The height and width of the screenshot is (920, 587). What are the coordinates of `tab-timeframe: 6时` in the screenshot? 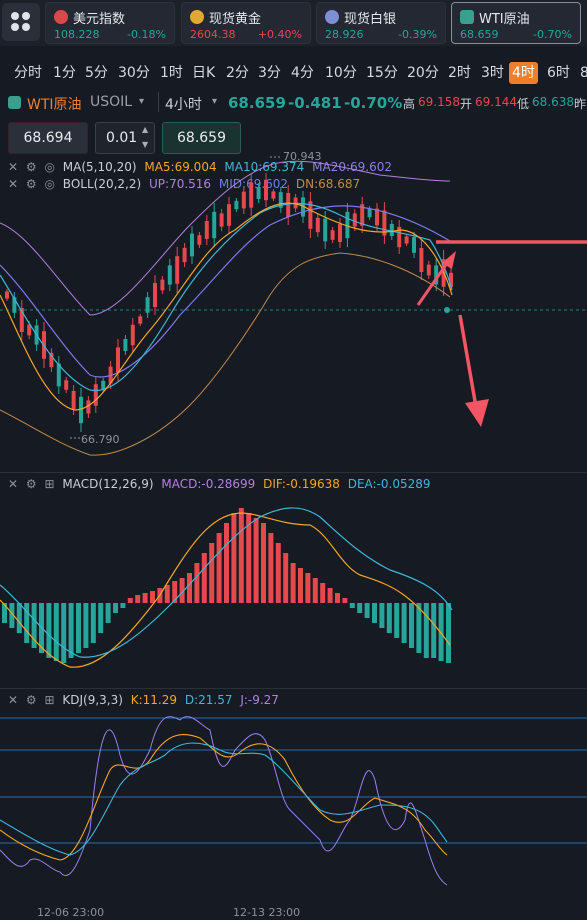 It's located at (558, 73).